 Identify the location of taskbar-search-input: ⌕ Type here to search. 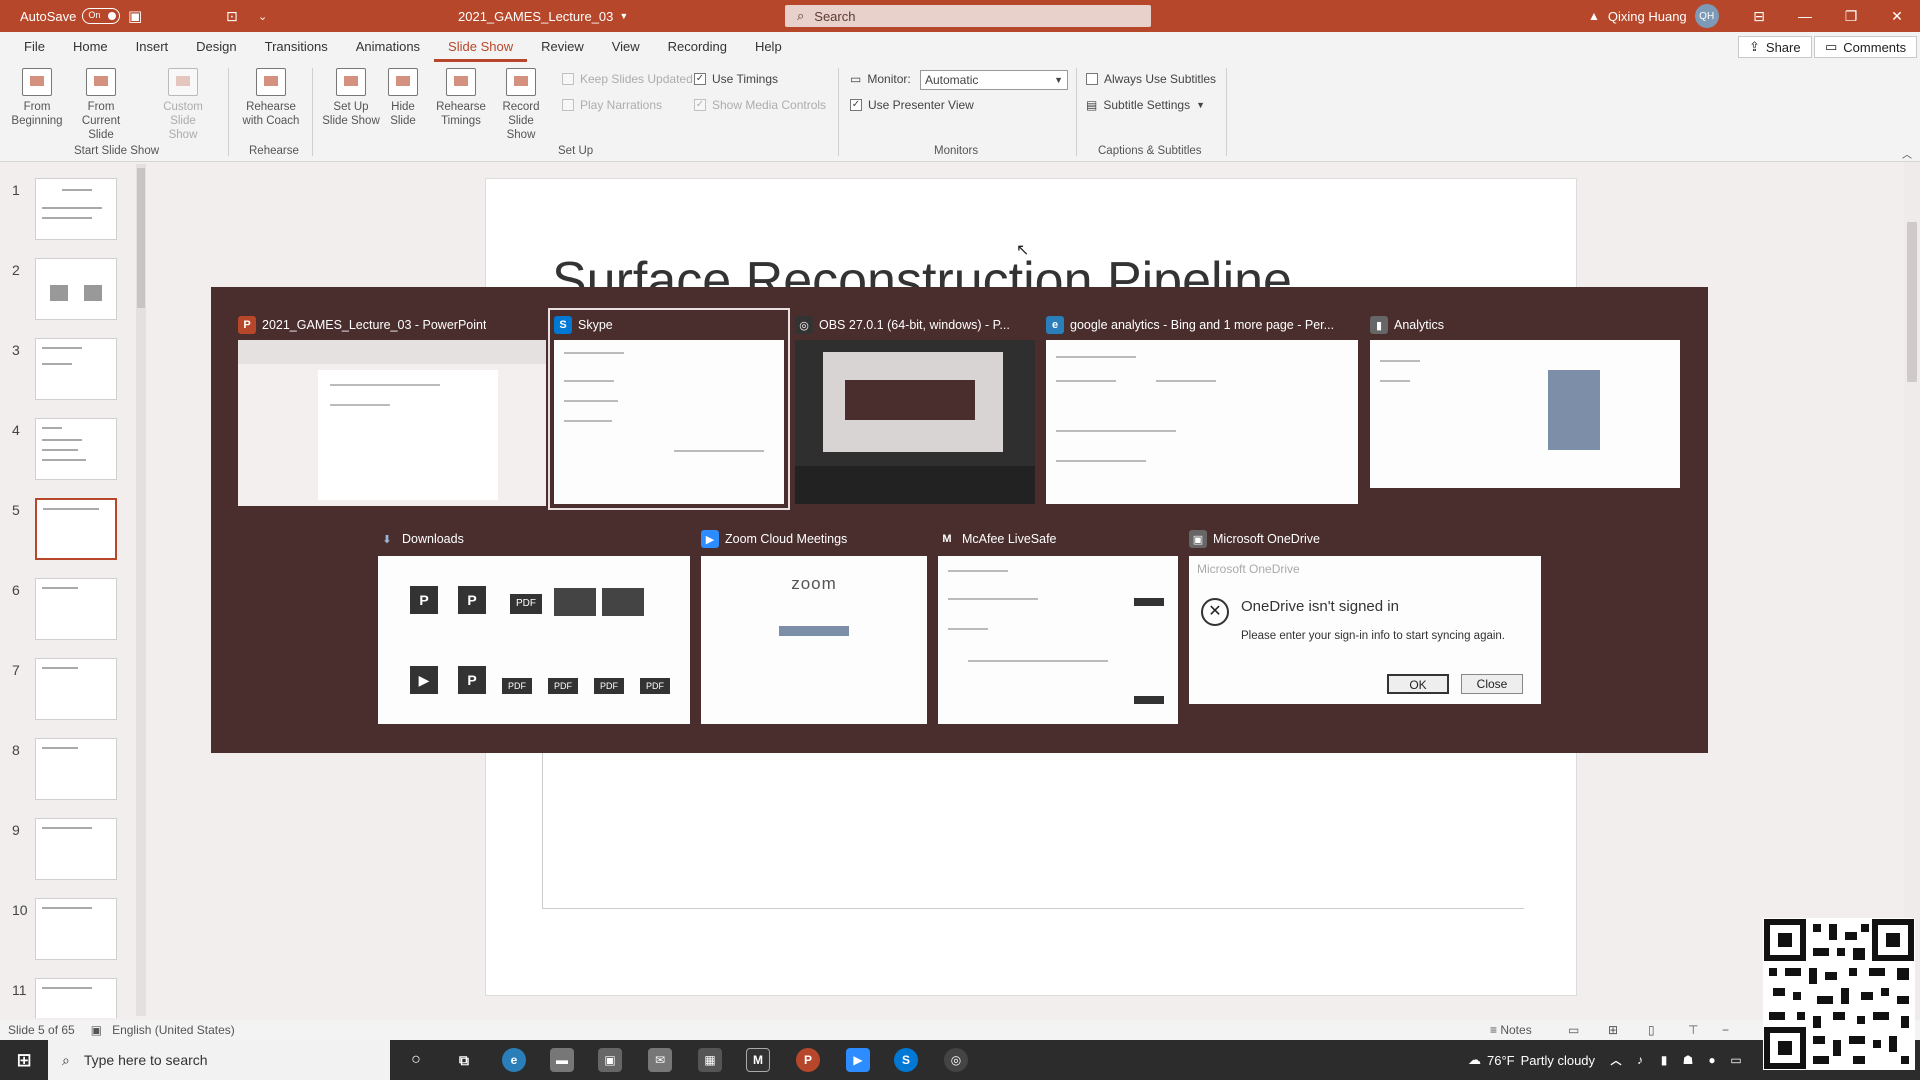
(219, 1060).